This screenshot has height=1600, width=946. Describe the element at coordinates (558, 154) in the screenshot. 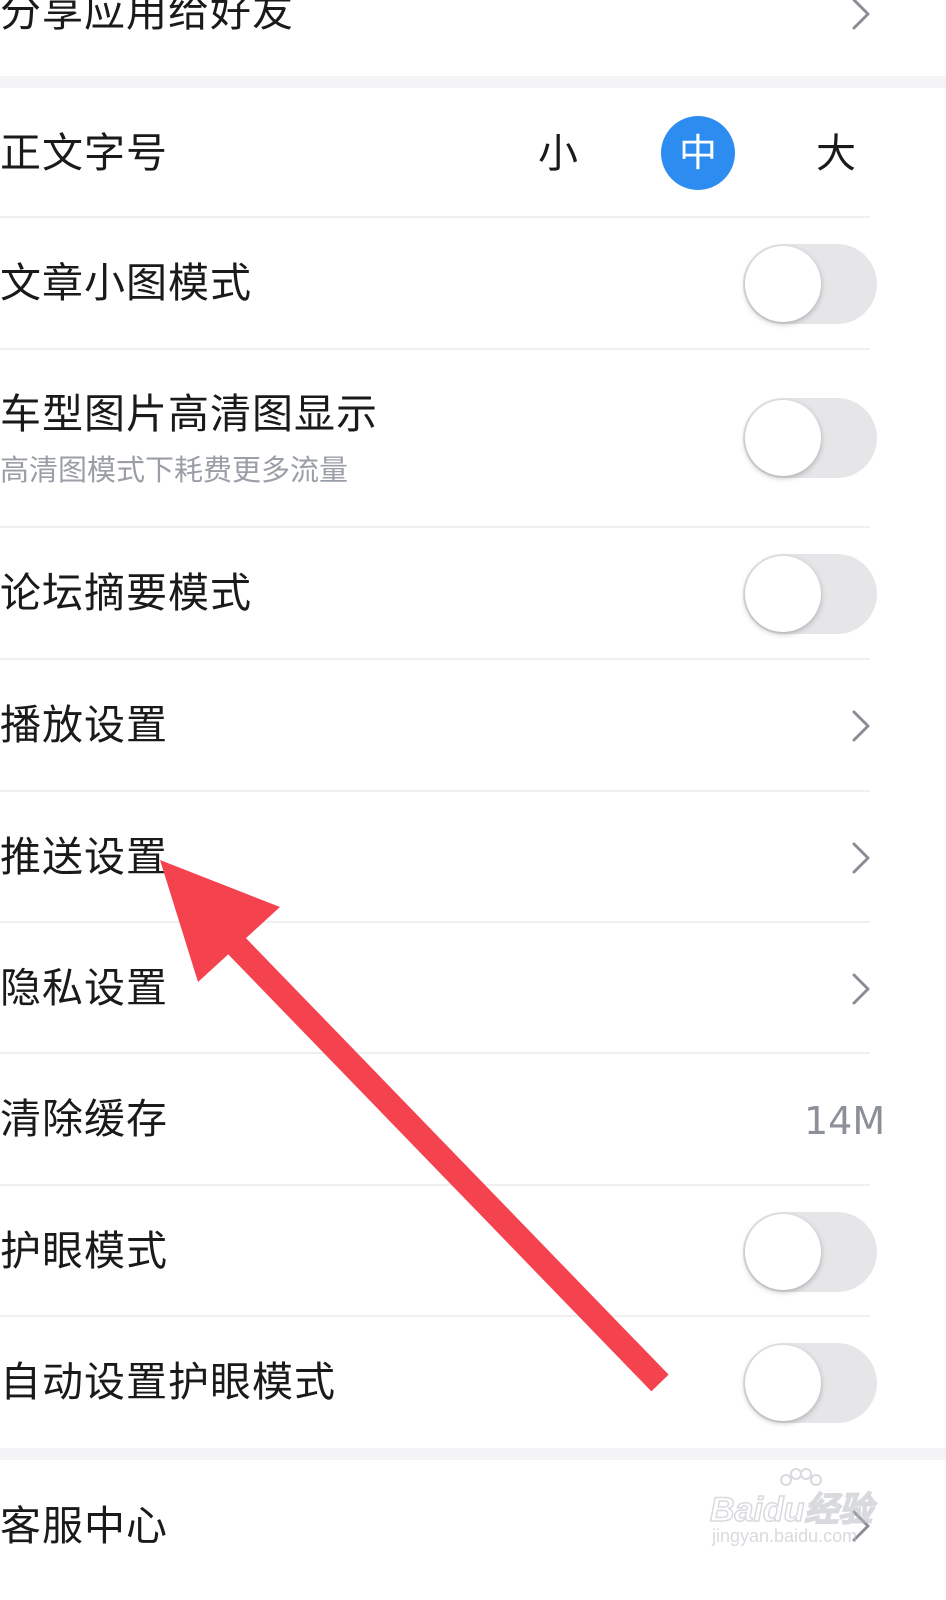

I see `font-size-small-option: 小` at that location.